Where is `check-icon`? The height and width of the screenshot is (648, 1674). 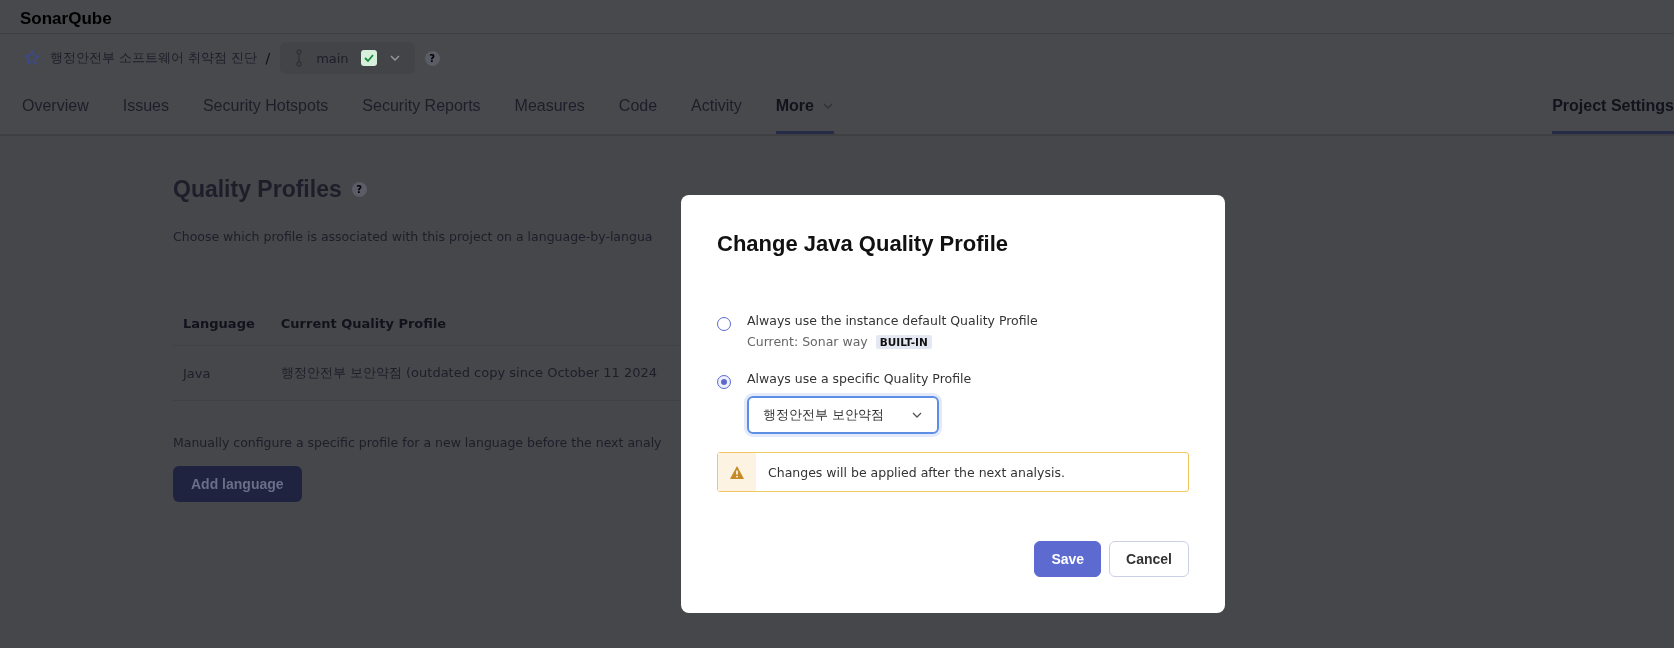 check-icon is located at coordinates (368, 58).